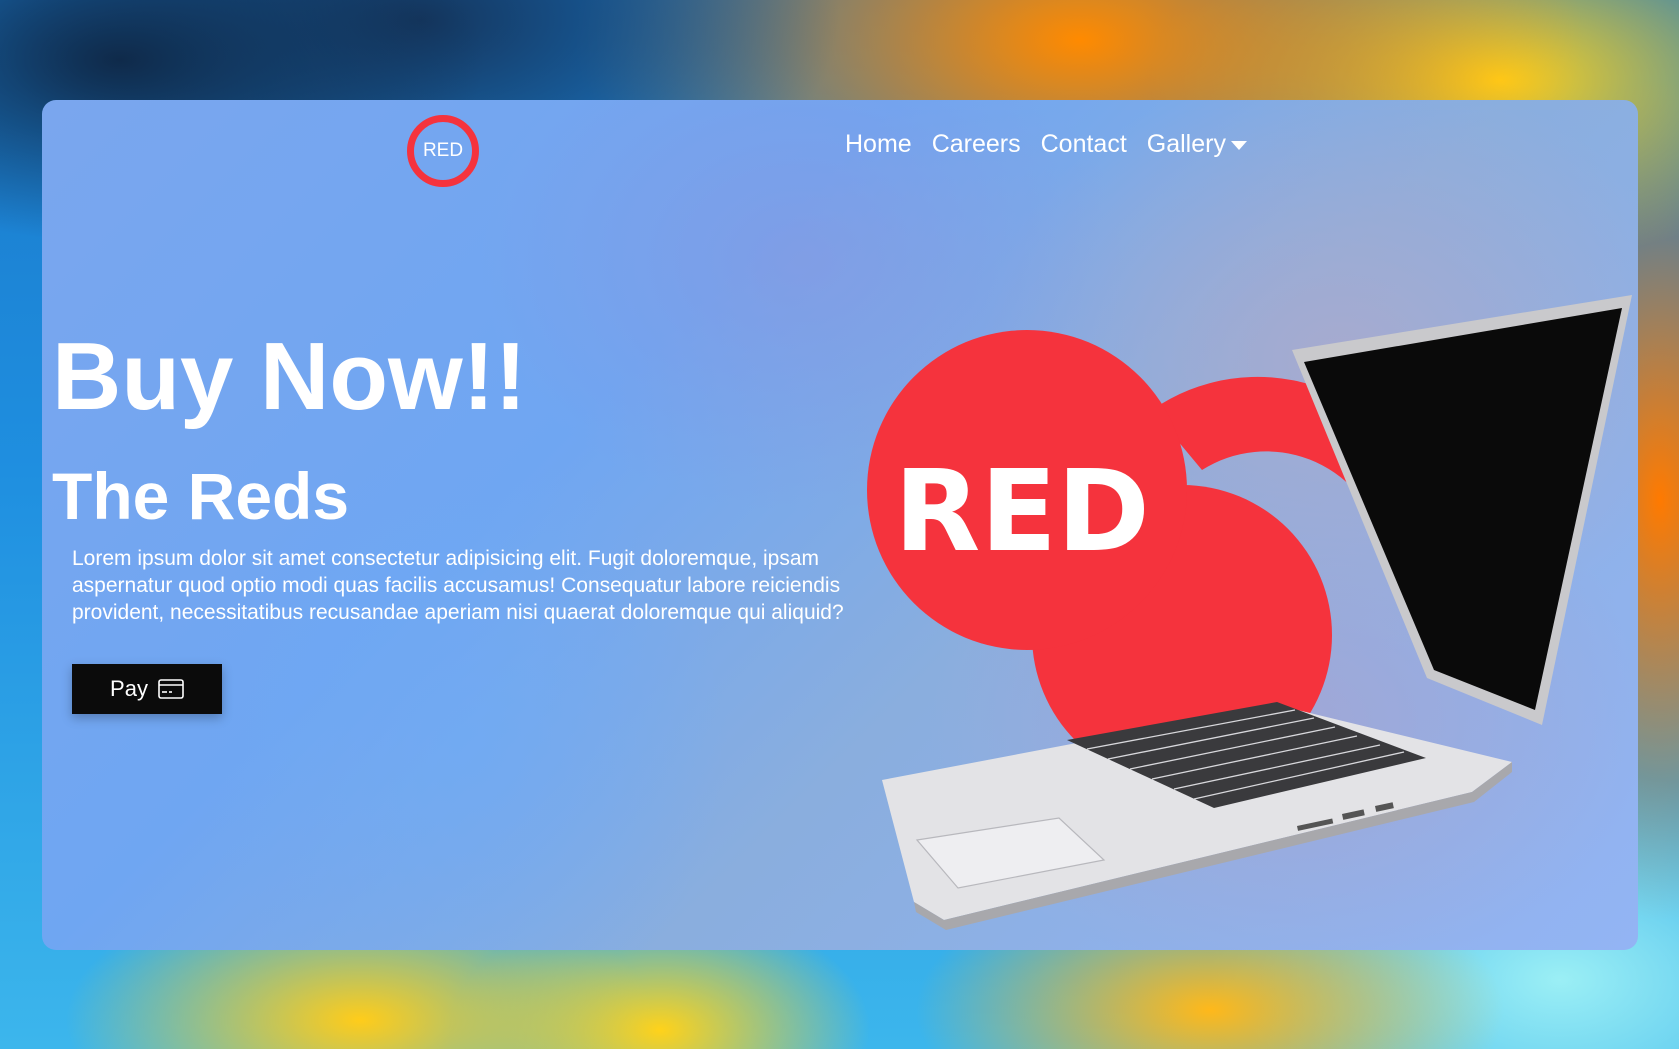 This screenshot has height=1049, width=1679. Describe the element at coordinates (1238, 145) in the screenshot. I see `caret-down-icon` at that location.